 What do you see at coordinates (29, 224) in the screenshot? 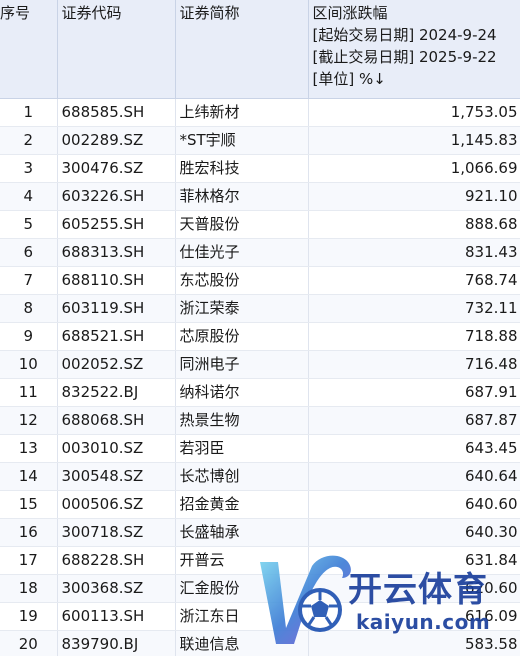
I see `row-index: 5` at bounding box center [29, 224].